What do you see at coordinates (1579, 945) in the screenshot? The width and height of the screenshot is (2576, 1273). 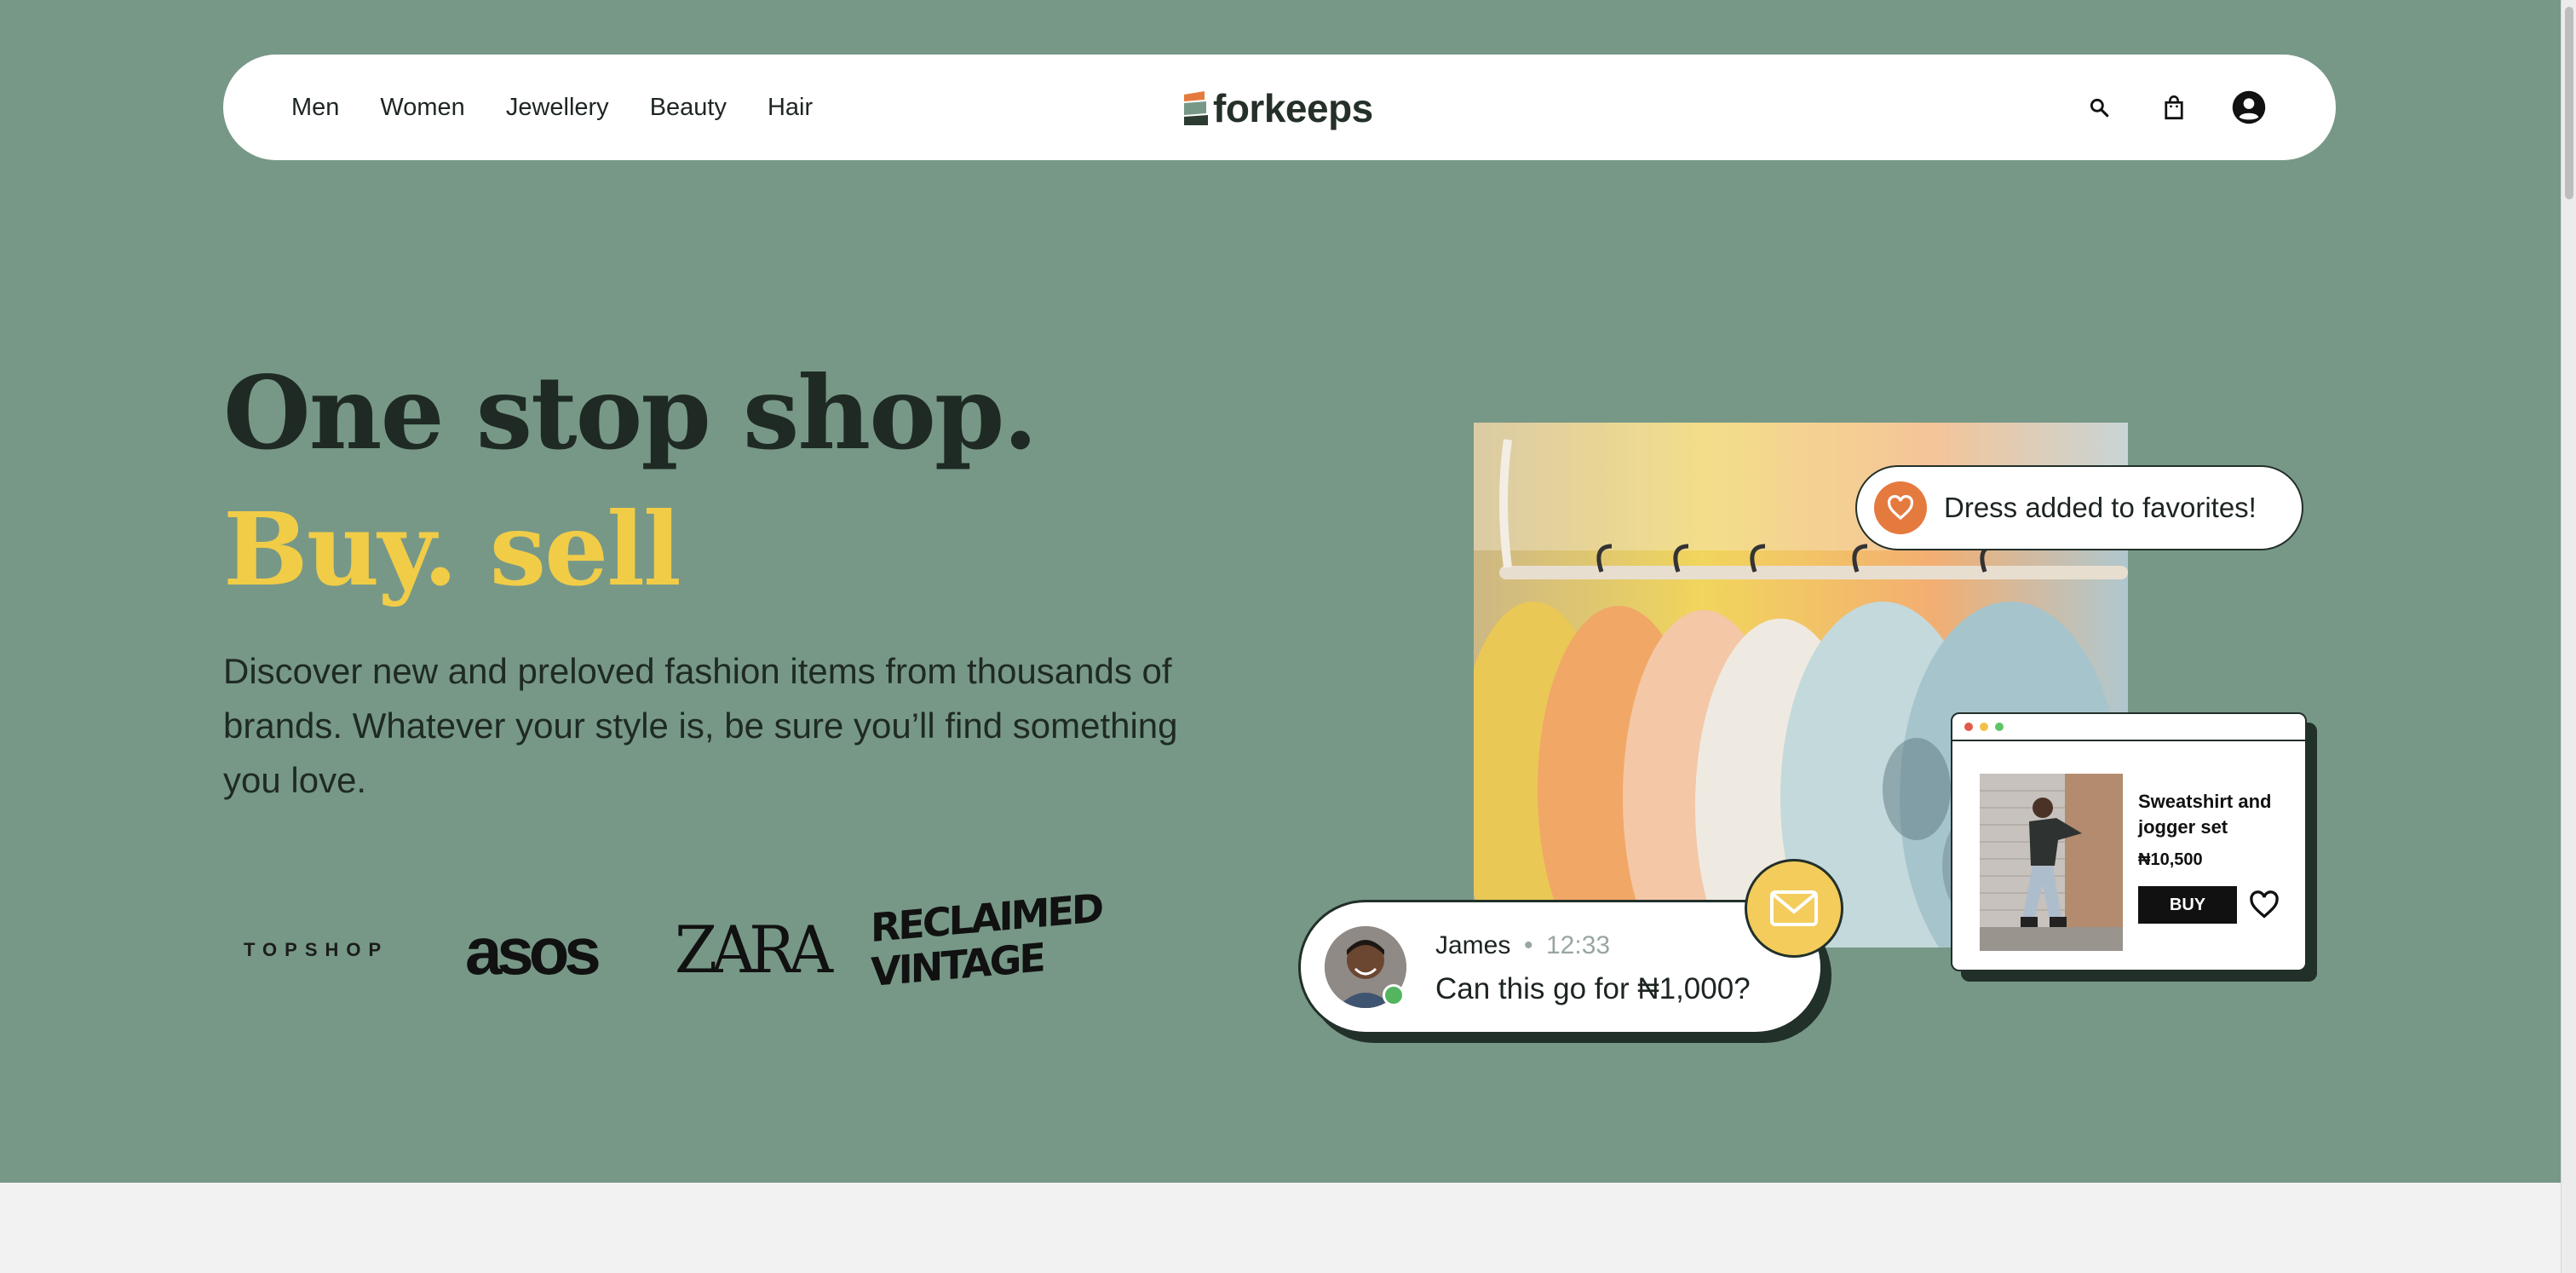 I see `chat-timestamp: 12:33` at bounding box center [1579, 945].